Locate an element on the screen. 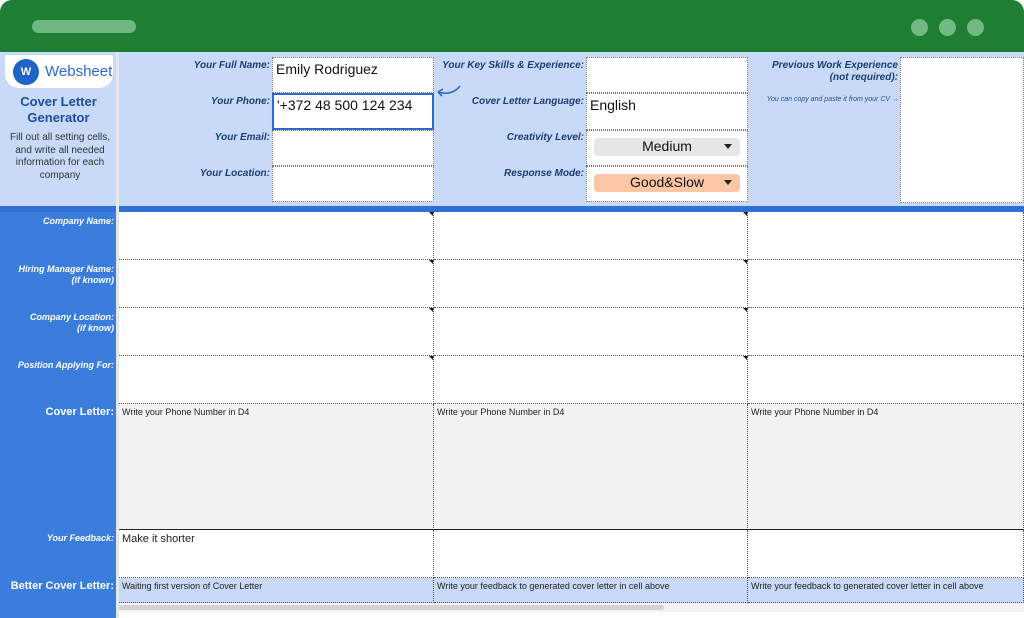 The width and height of the screenshot is (1024, 618). logo-text: Websheet is located at coordinates (79, 71).